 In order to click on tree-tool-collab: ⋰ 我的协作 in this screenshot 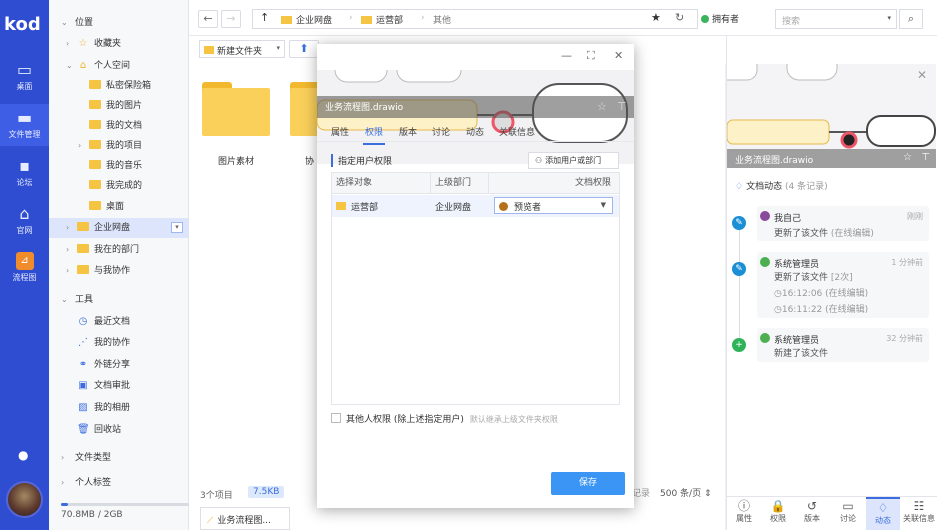, I will do `click(119, 343)`.